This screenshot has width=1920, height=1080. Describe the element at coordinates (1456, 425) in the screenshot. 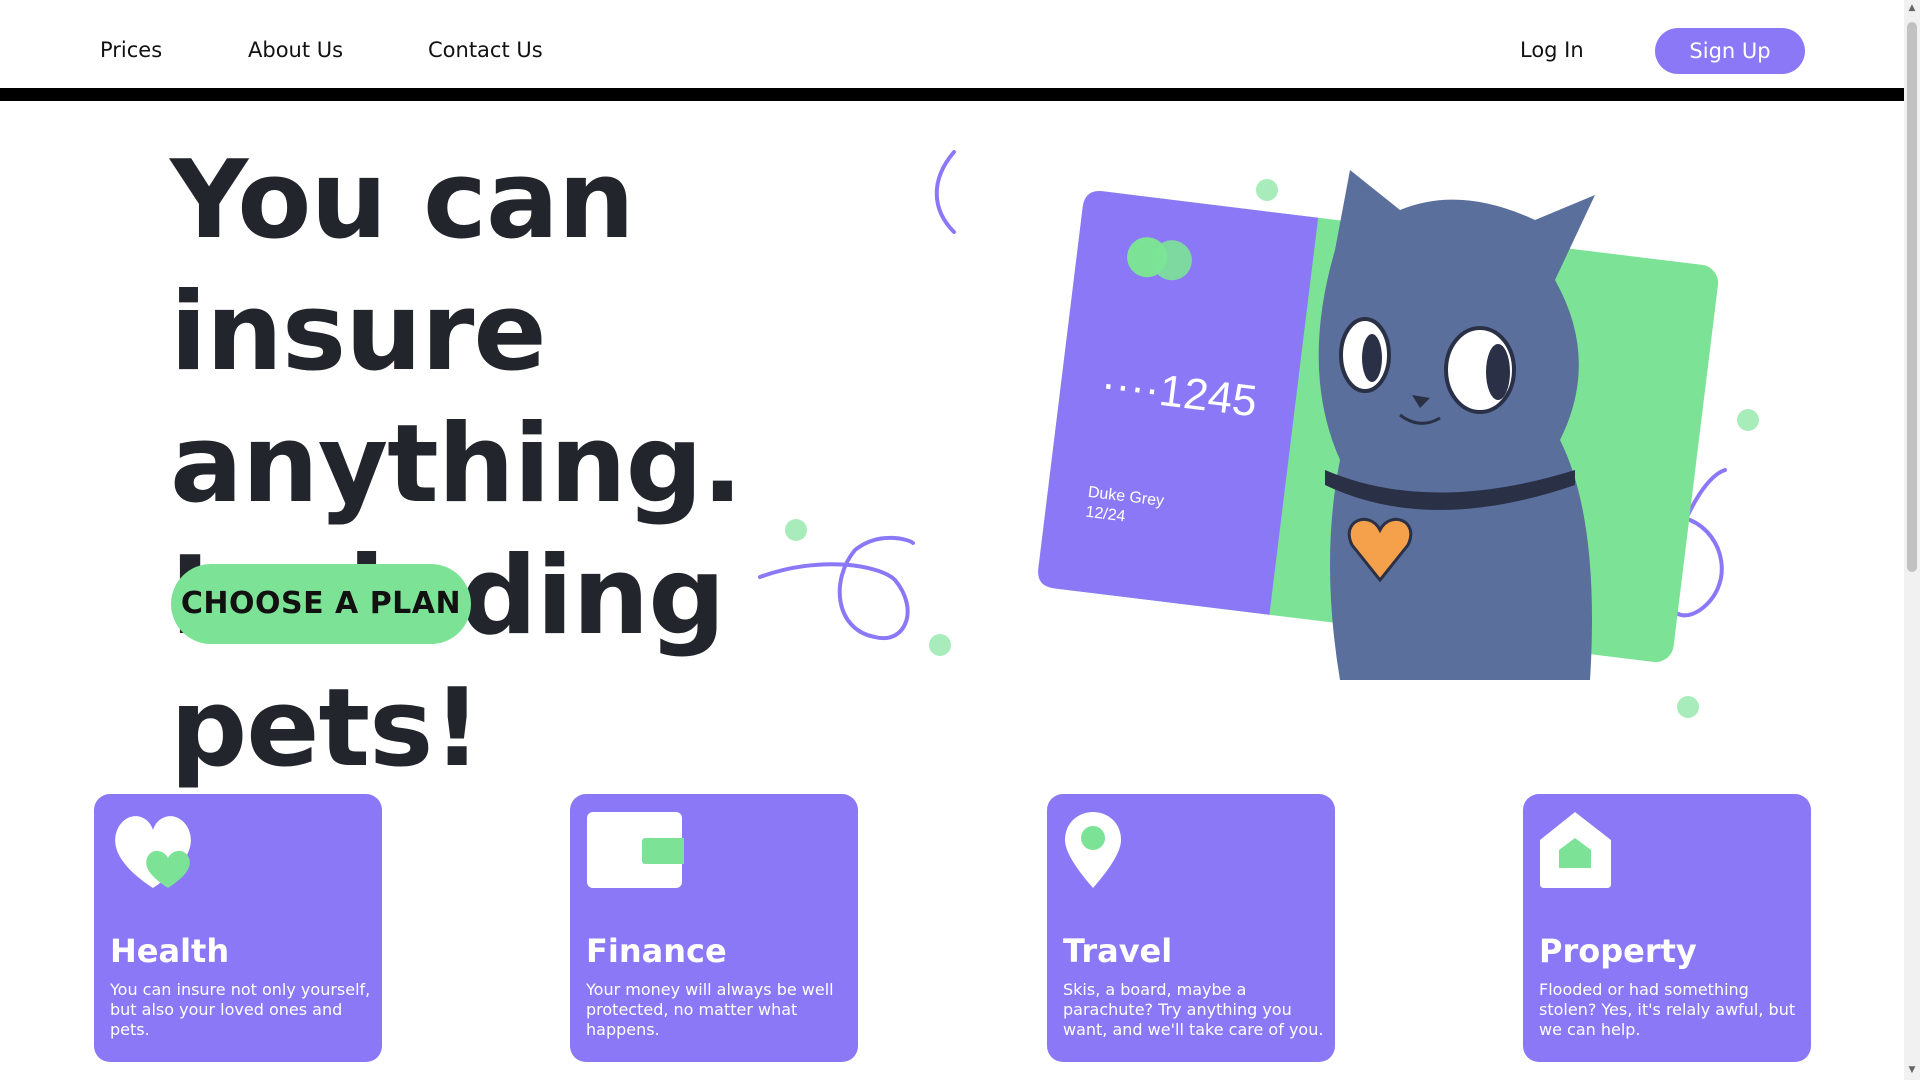

I see `cat-illustration` at that location.